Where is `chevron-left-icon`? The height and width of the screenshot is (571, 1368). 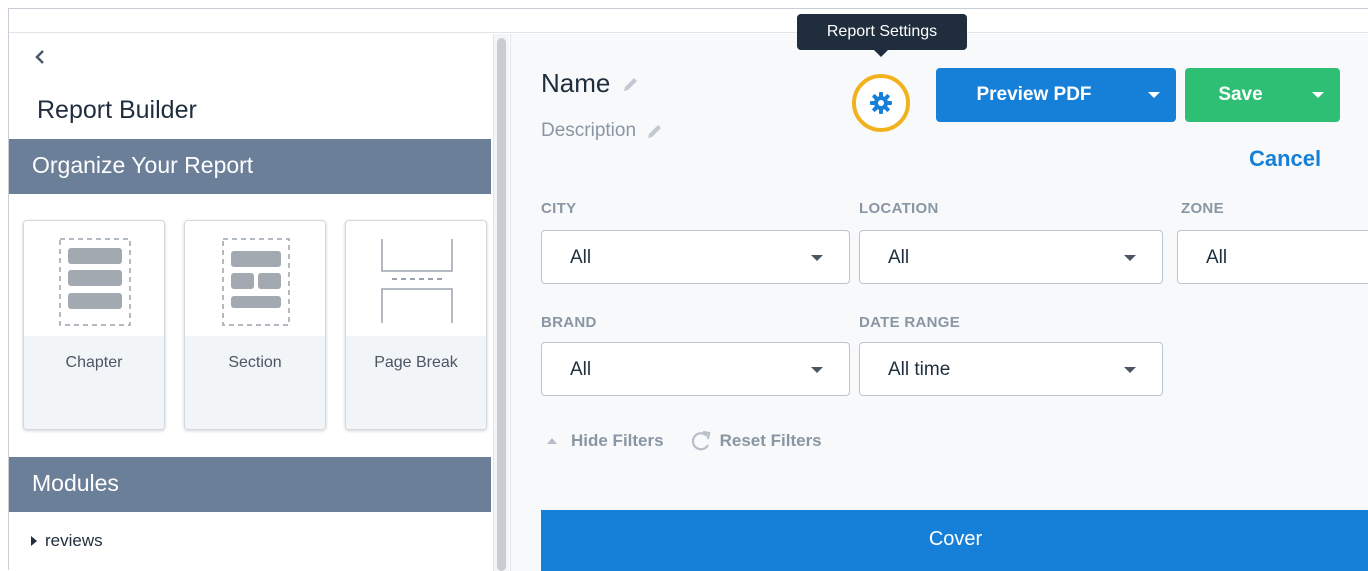 chevron-left-icon is located at coordinates (40, 57).